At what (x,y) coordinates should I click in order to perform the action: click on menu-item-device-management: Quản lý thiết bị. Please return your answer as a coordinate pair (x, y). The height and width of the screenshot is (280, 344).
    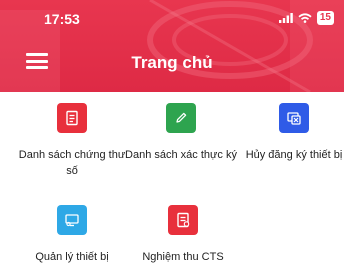
    Looking at the image, I should click on (72, 235).